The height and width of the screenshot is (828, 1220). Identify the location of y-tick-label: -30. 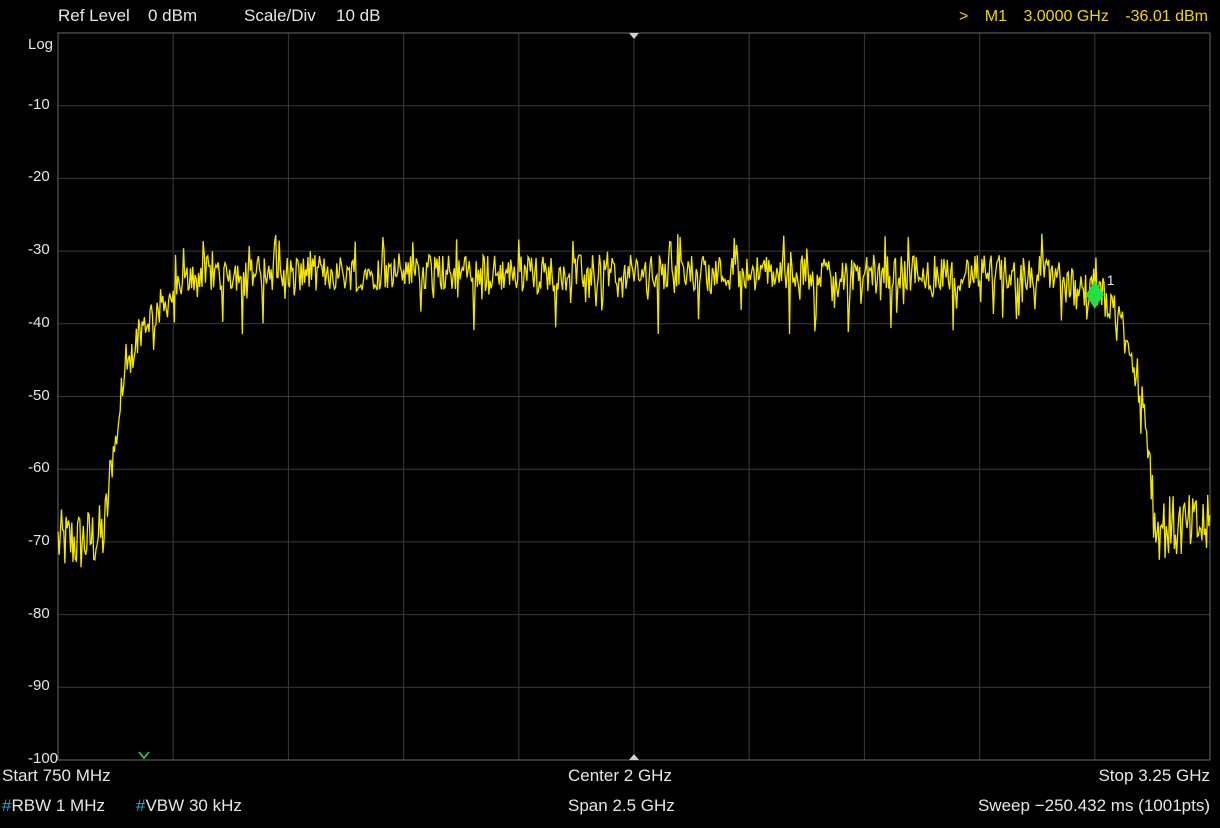
(39, 250).